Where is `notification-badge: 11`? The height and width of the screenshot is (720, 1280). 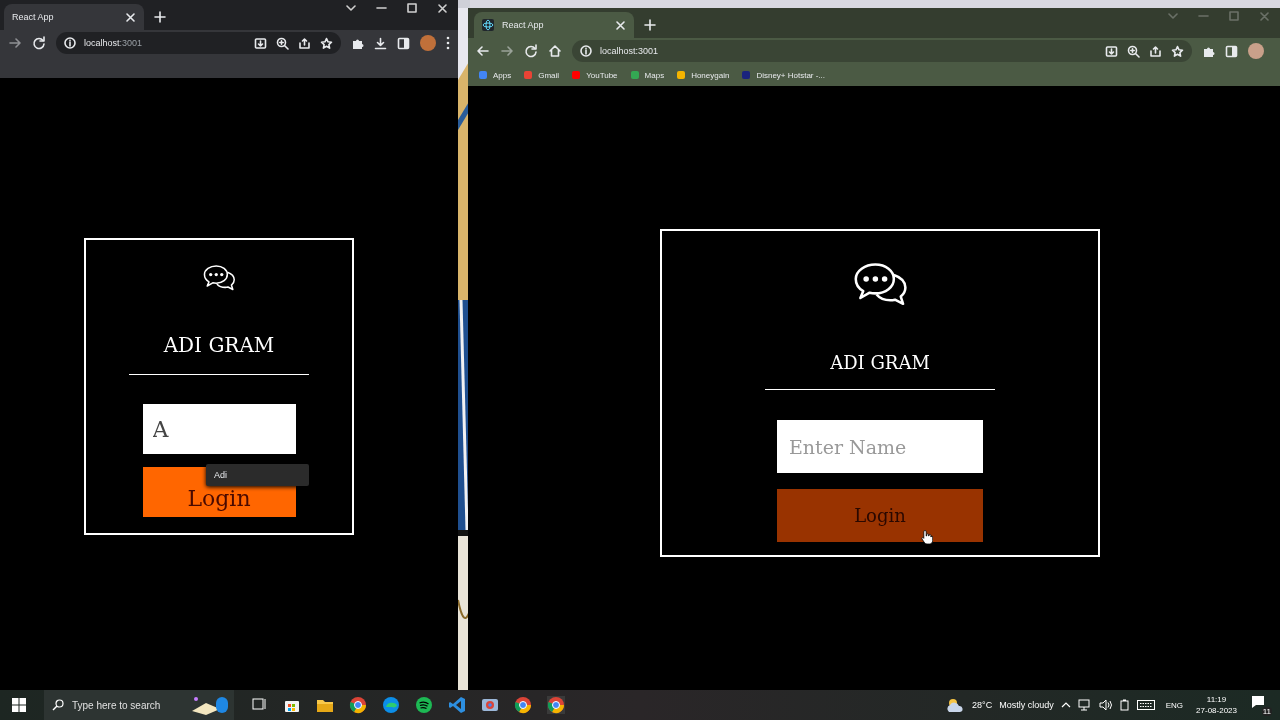 notification-badge: 11 is located at coordinates (1266, 711).